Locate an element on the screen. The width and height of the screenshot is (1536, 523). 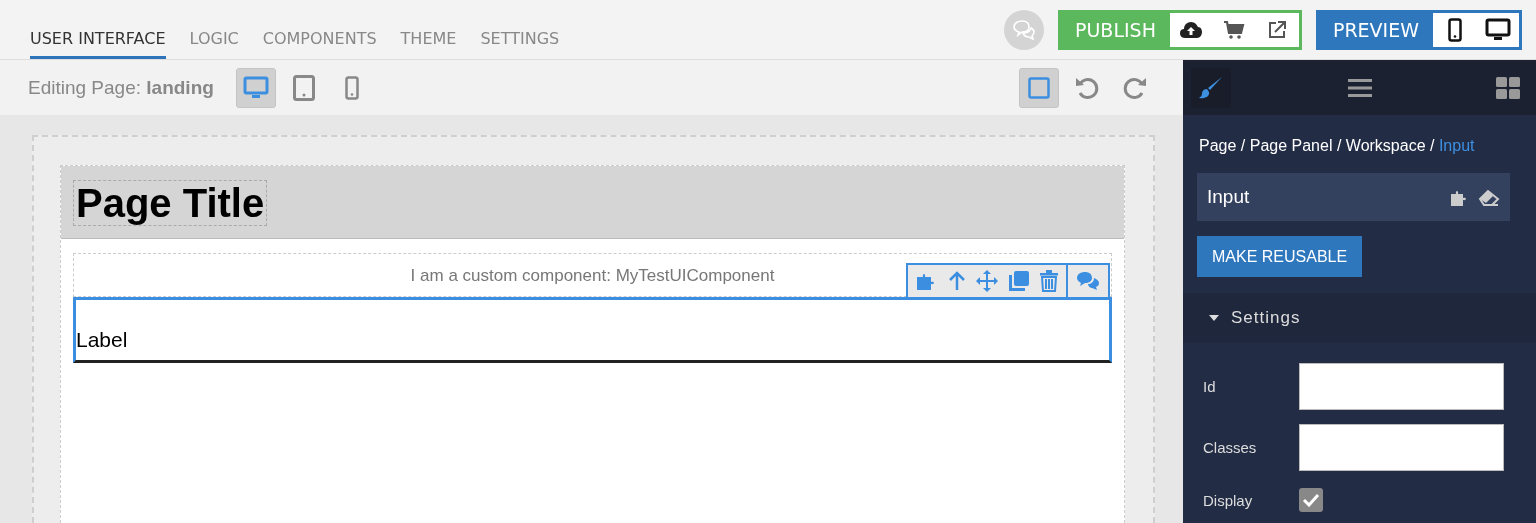
input-component: Label is located at coordinates (592, 330).